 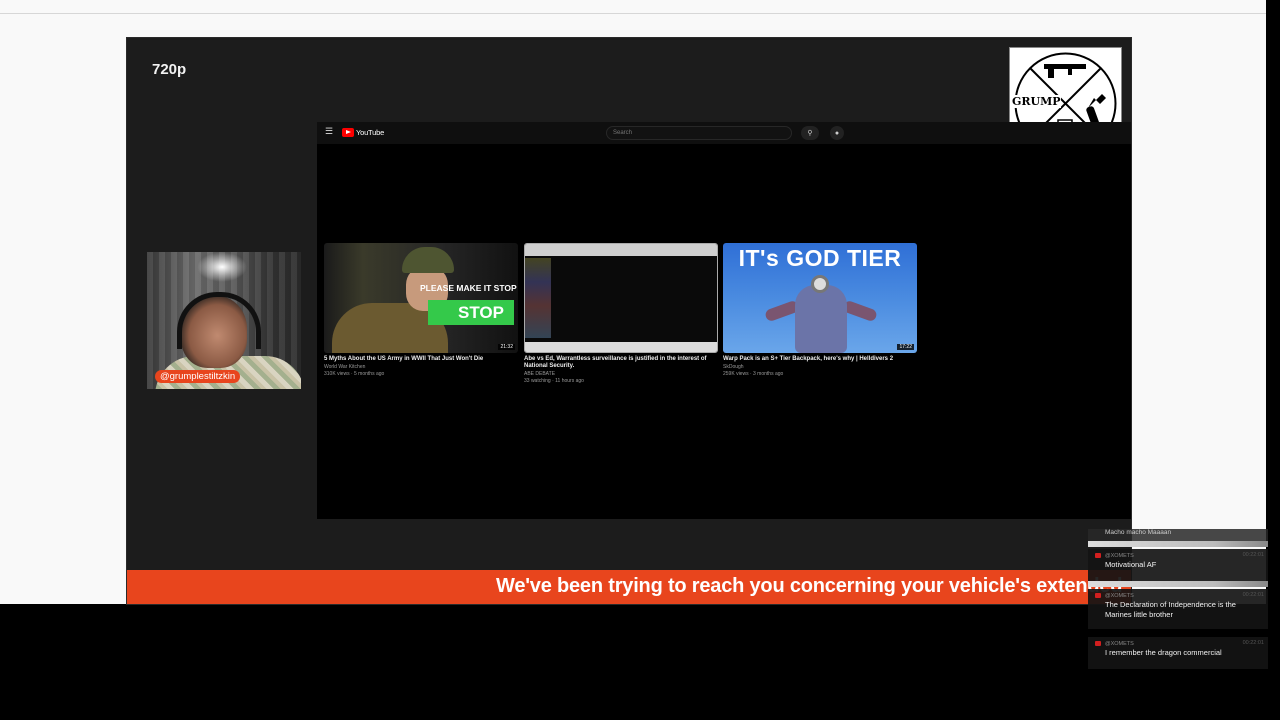 I want to click on video-channel: SkDough, so click(x=820, y=367).